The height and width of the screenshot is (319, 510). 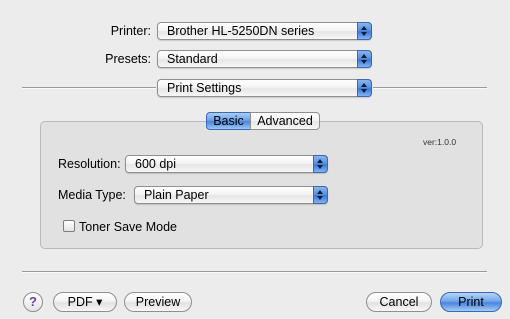 What do you see at coordinates (33, 302) in the screenshot?
I see `help-button: ?` at bounding box center [33, 302].